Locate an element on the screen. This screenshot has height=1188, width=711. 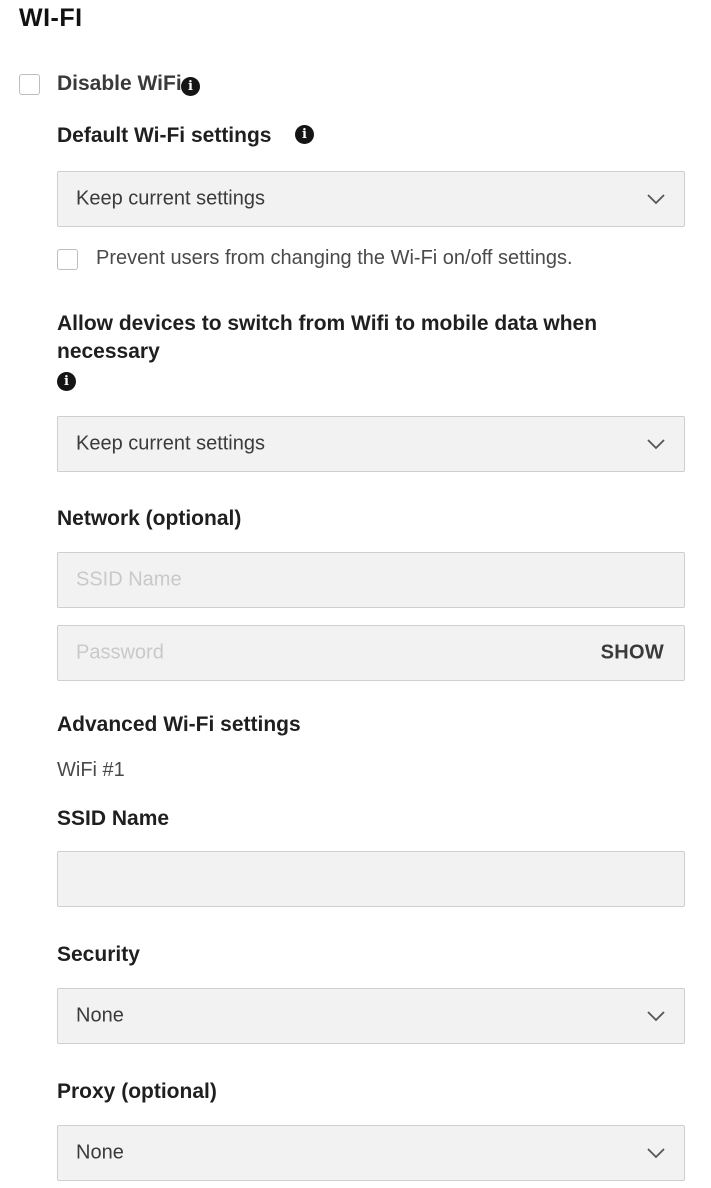
show-password-button: SHOW is located at coordinates (632, 653).